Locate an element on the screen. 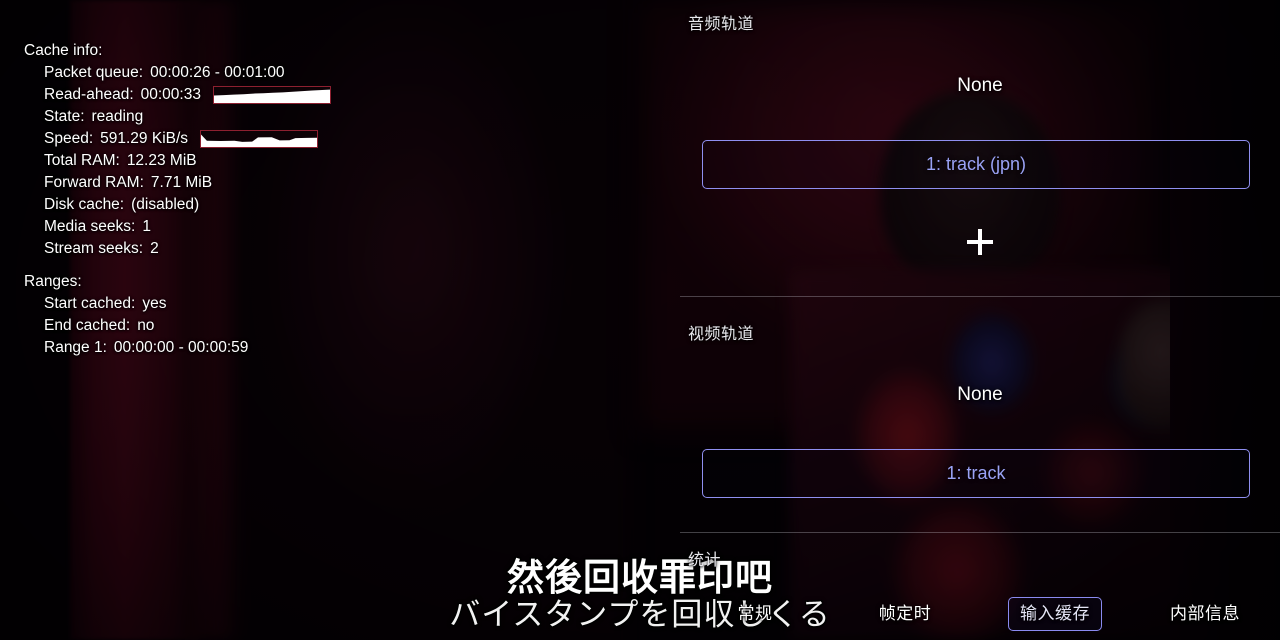 The image size is (1280, 640). stat-row-media-seeks: Media seeks: 1 is located at coordinates (187, 227).